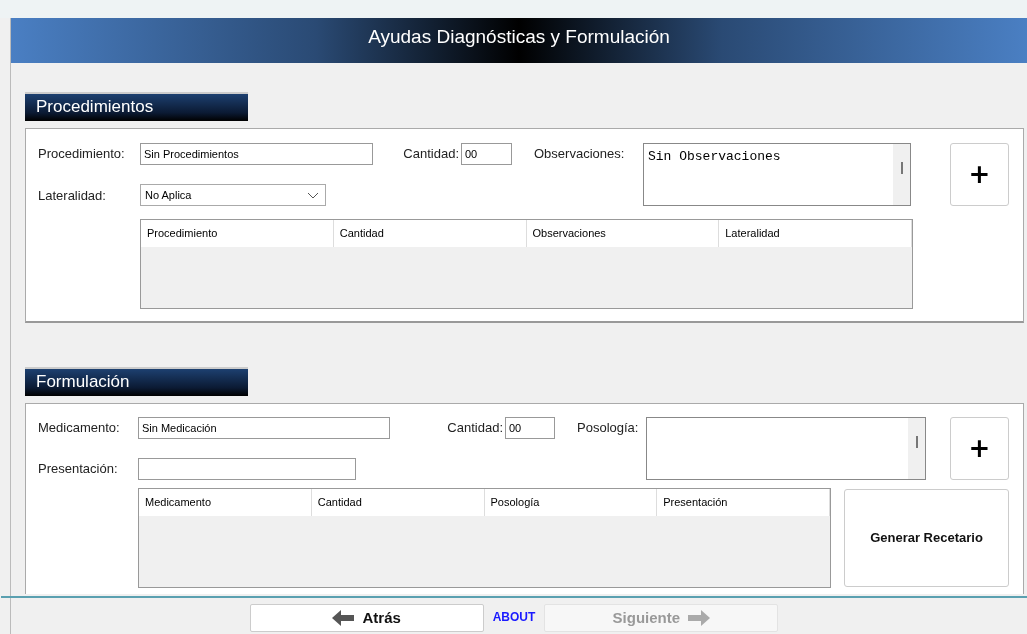  What do you see at coordinates (519, 37) in the screenshot?
I see `window-title: Ayudas Diagnósticas y Formulación` at bounding box center [519, 37].